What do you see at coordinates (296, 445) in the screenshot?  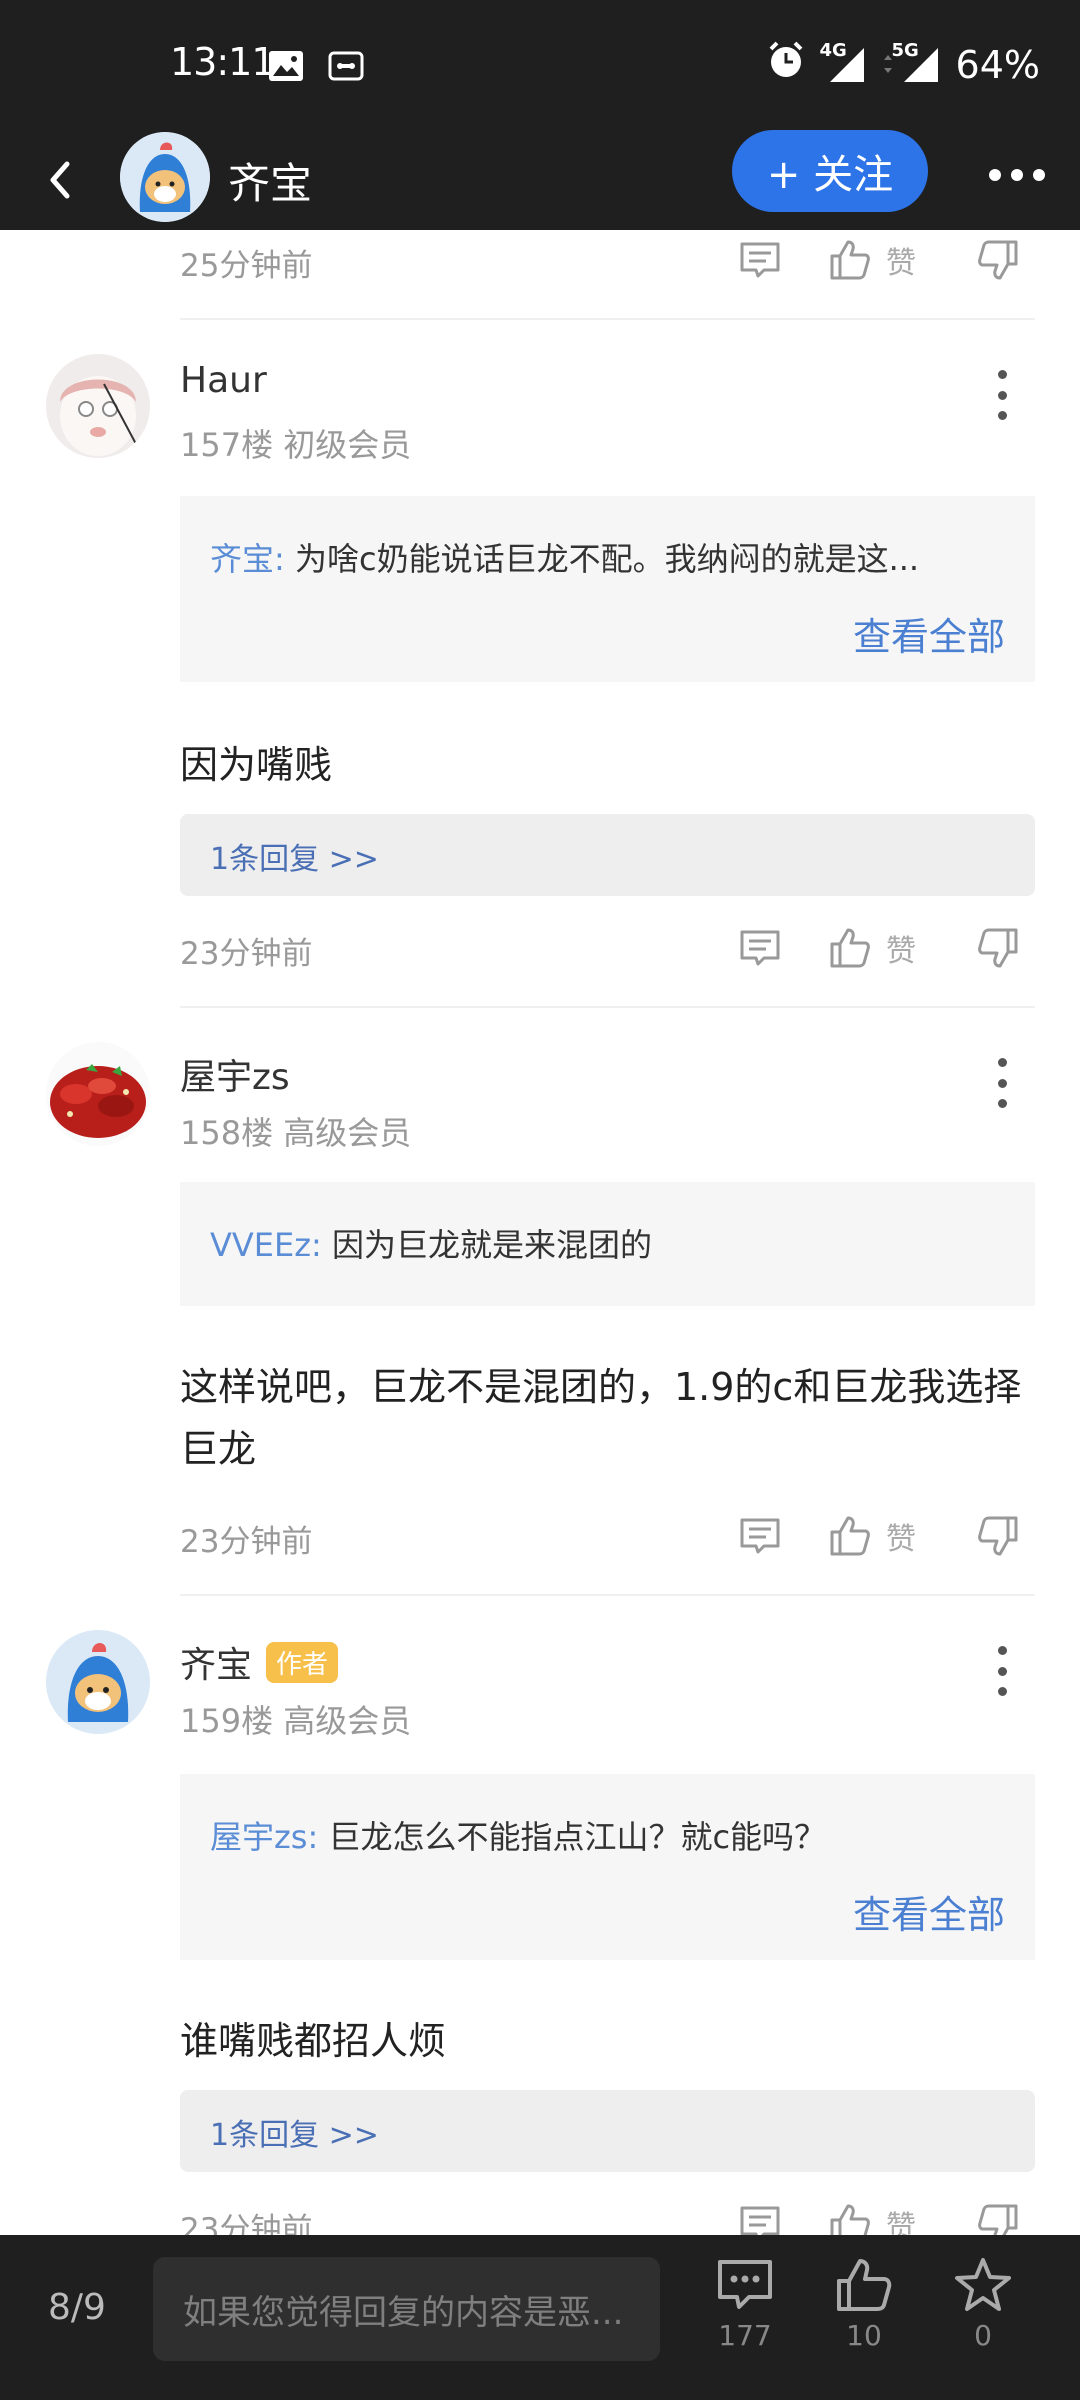 I see `comment-floor-level: 157楼 初级会员` at bounding box center [296, 445].